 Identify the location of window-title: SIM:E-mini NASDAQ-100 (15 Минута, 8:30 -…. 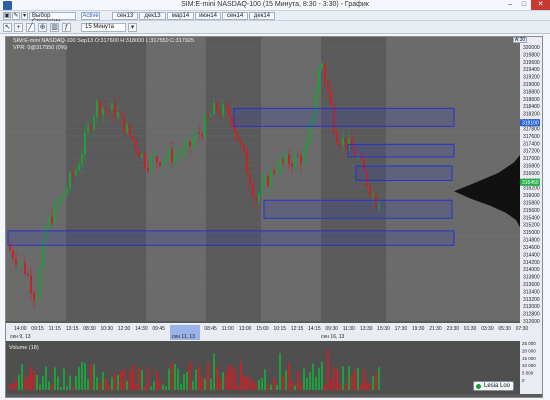
(275, 4).